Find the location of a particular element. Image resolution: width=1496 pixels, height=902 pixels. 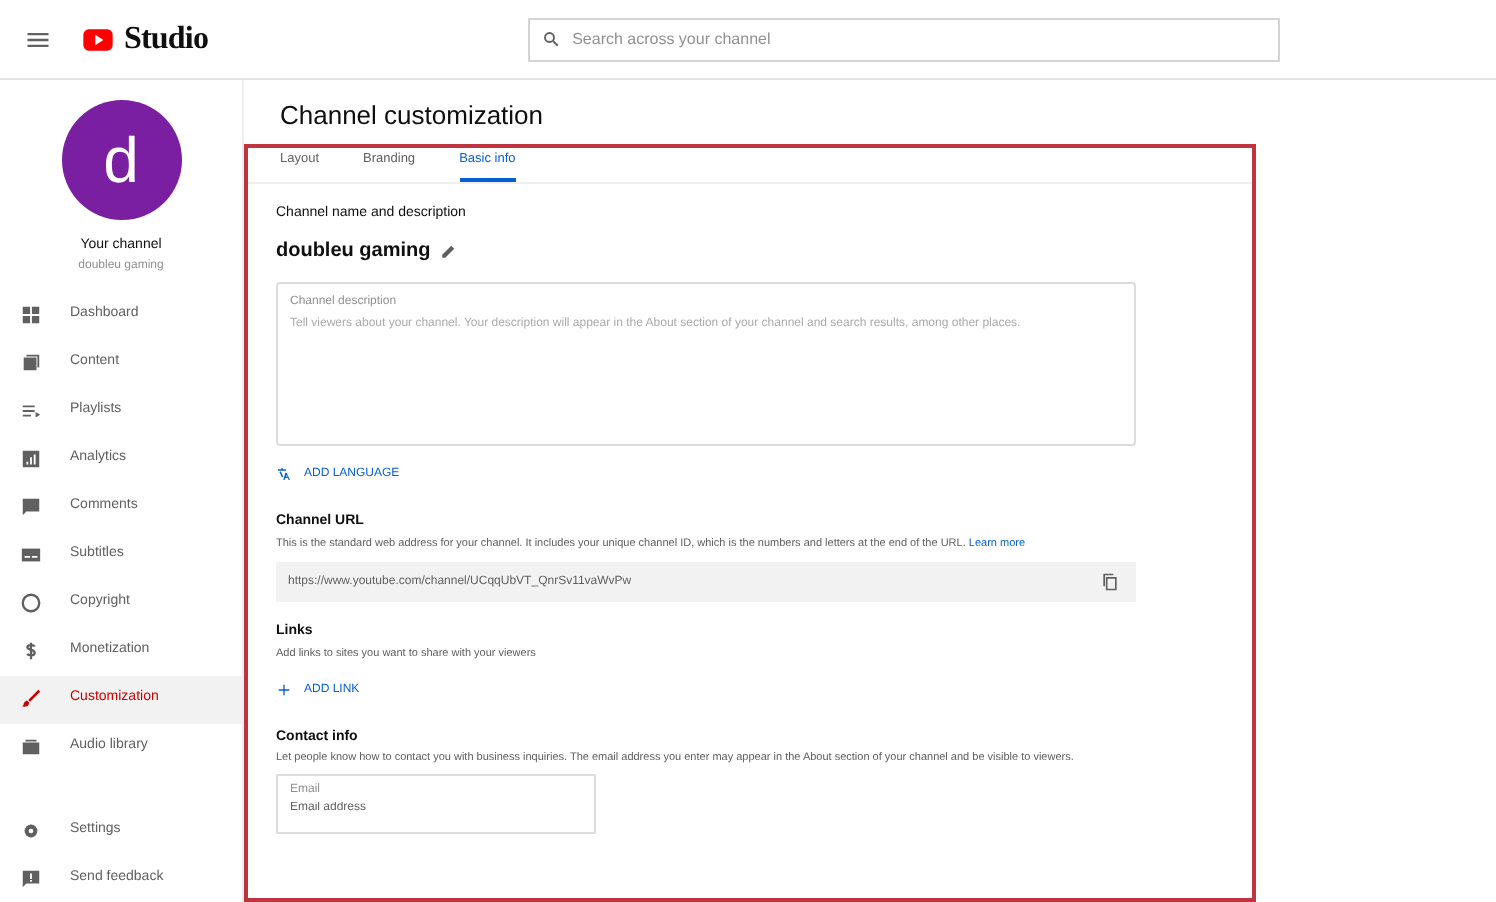

pencil-icon is located at coordinates (449, 250).